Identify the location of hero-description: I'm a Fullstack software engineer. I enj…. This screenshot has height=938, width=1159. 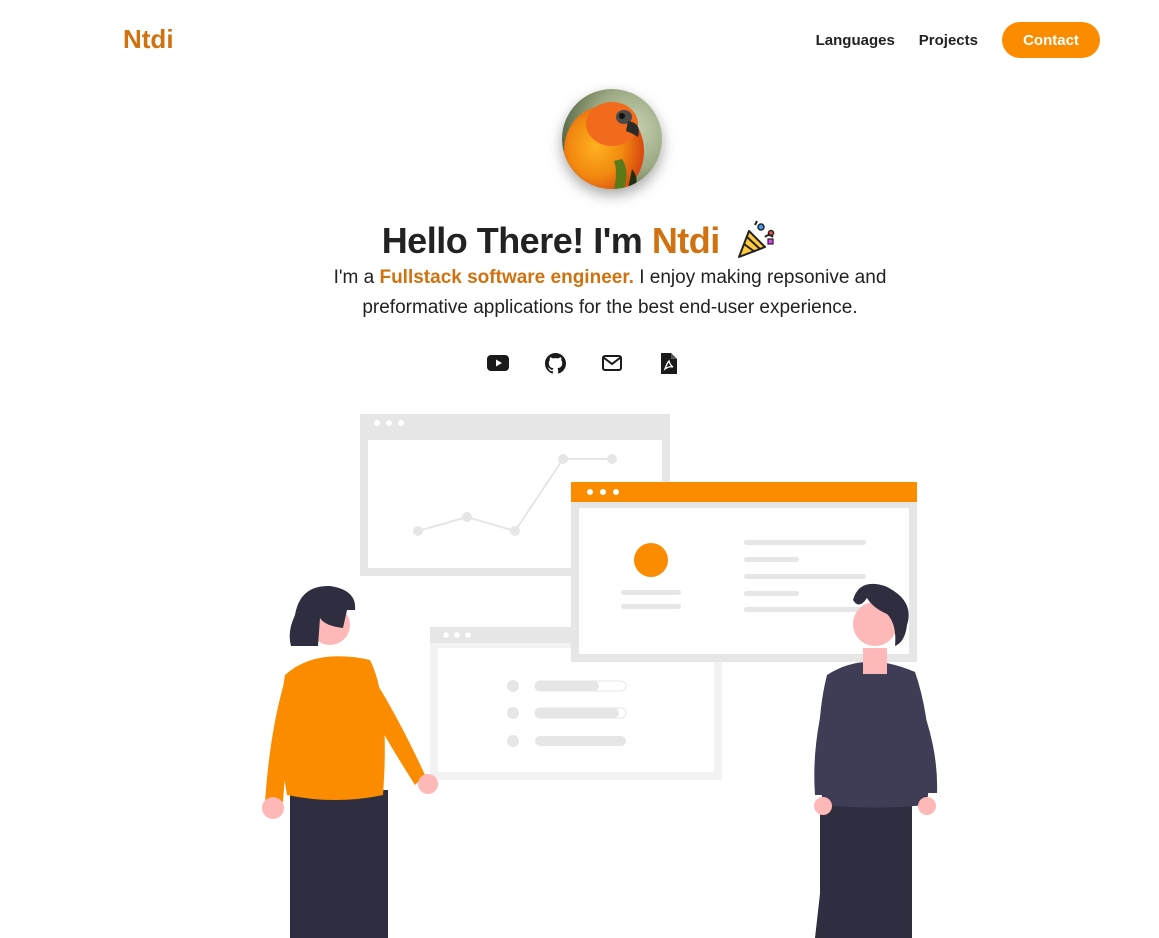
(610, 293).